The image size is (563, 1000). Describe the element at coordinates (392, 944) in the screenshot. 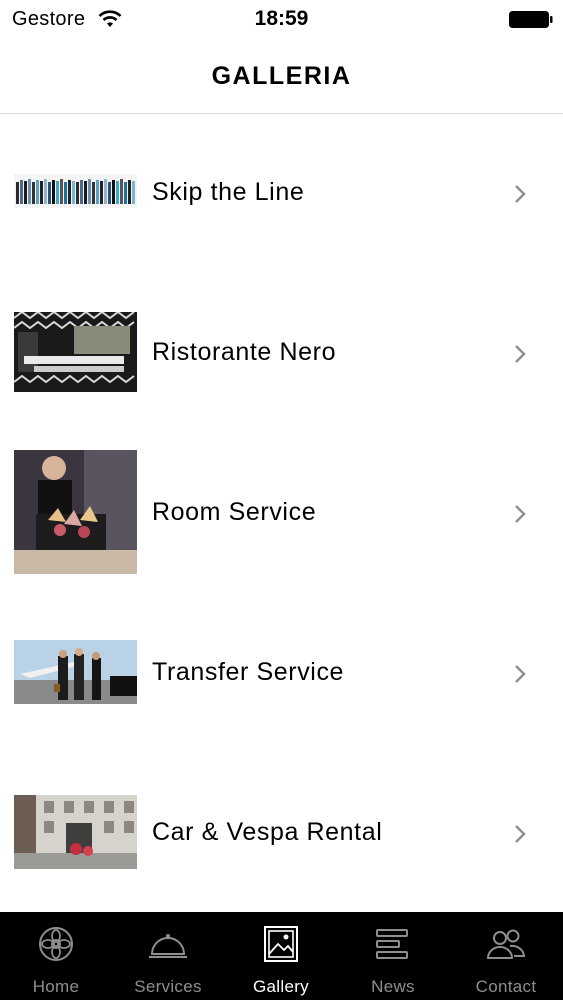

I see `lines-icon` at that location.